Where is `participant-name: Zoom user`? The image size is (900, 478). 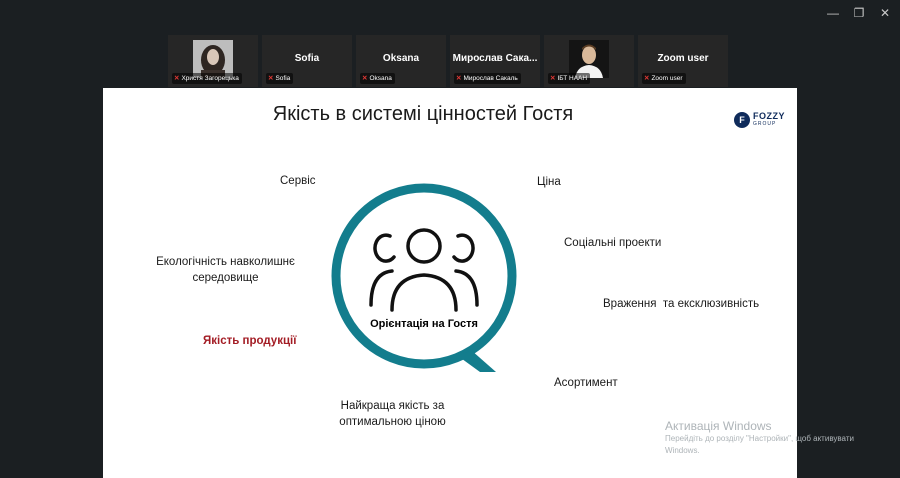
participant-name: Zoom user is located at coordinates (683, 58).